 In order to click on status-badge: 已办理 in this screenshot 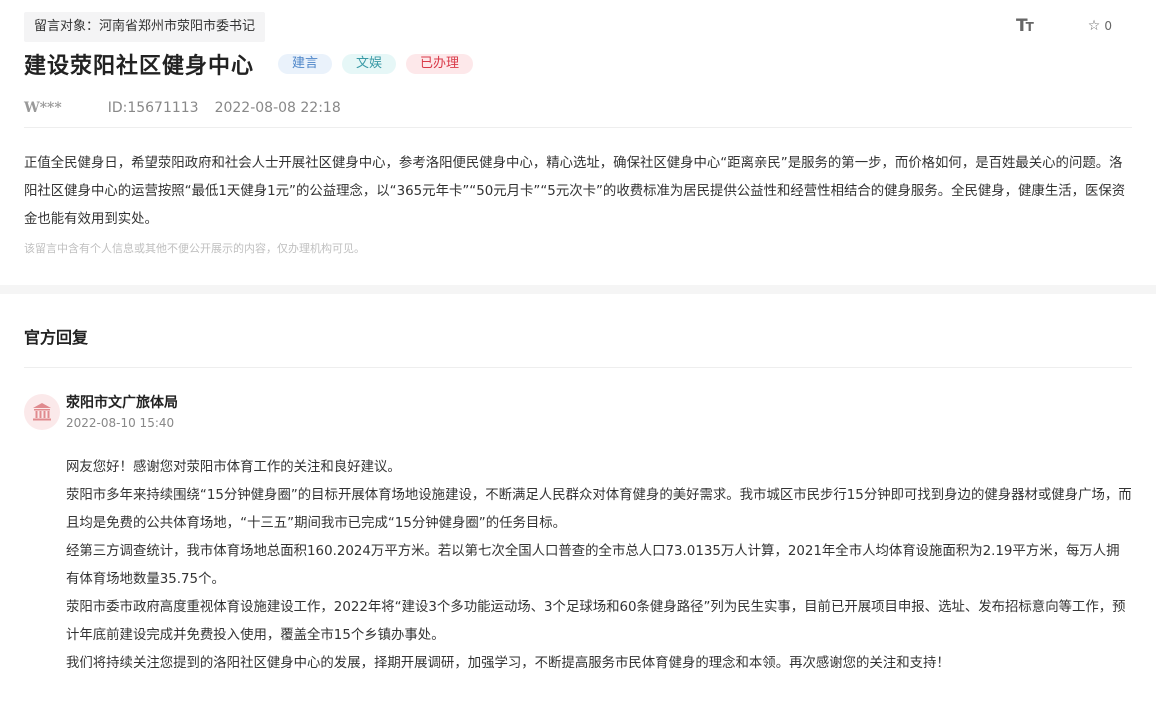, I will do `click(440, 64)`.